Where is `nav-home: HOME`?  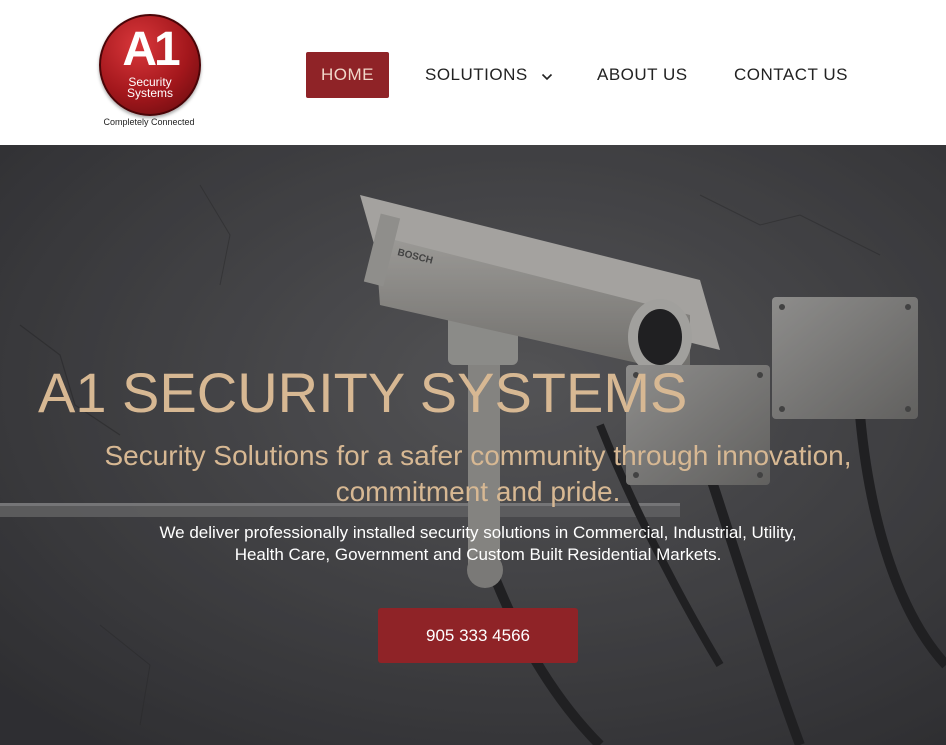 nav-home: HOME is located at coordinates (347, 75).